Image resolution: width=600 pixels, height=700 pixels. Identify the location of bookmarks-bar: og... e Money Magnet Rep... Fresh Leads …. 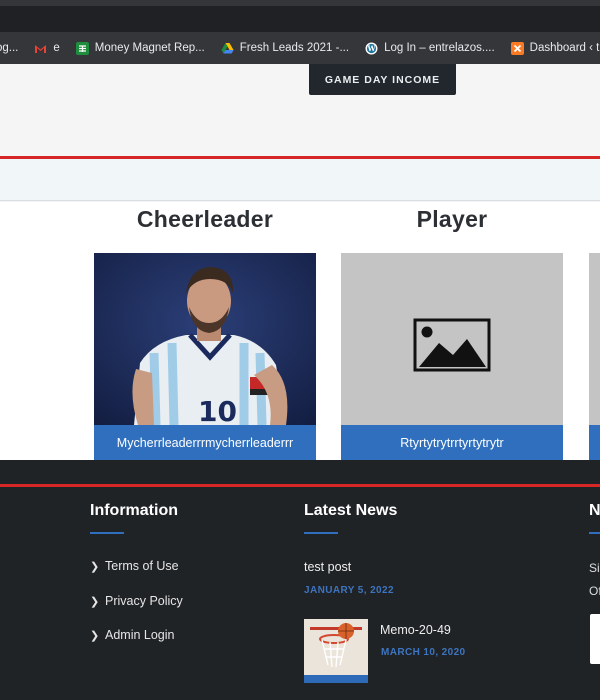
(300, 48).